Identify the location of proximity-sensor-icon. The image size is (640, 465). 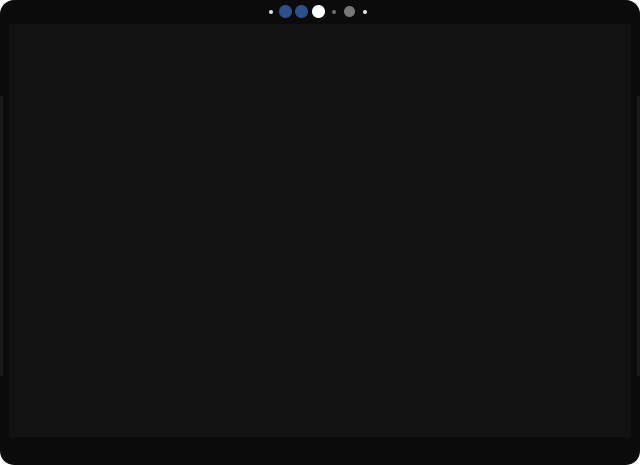
(334, 12).